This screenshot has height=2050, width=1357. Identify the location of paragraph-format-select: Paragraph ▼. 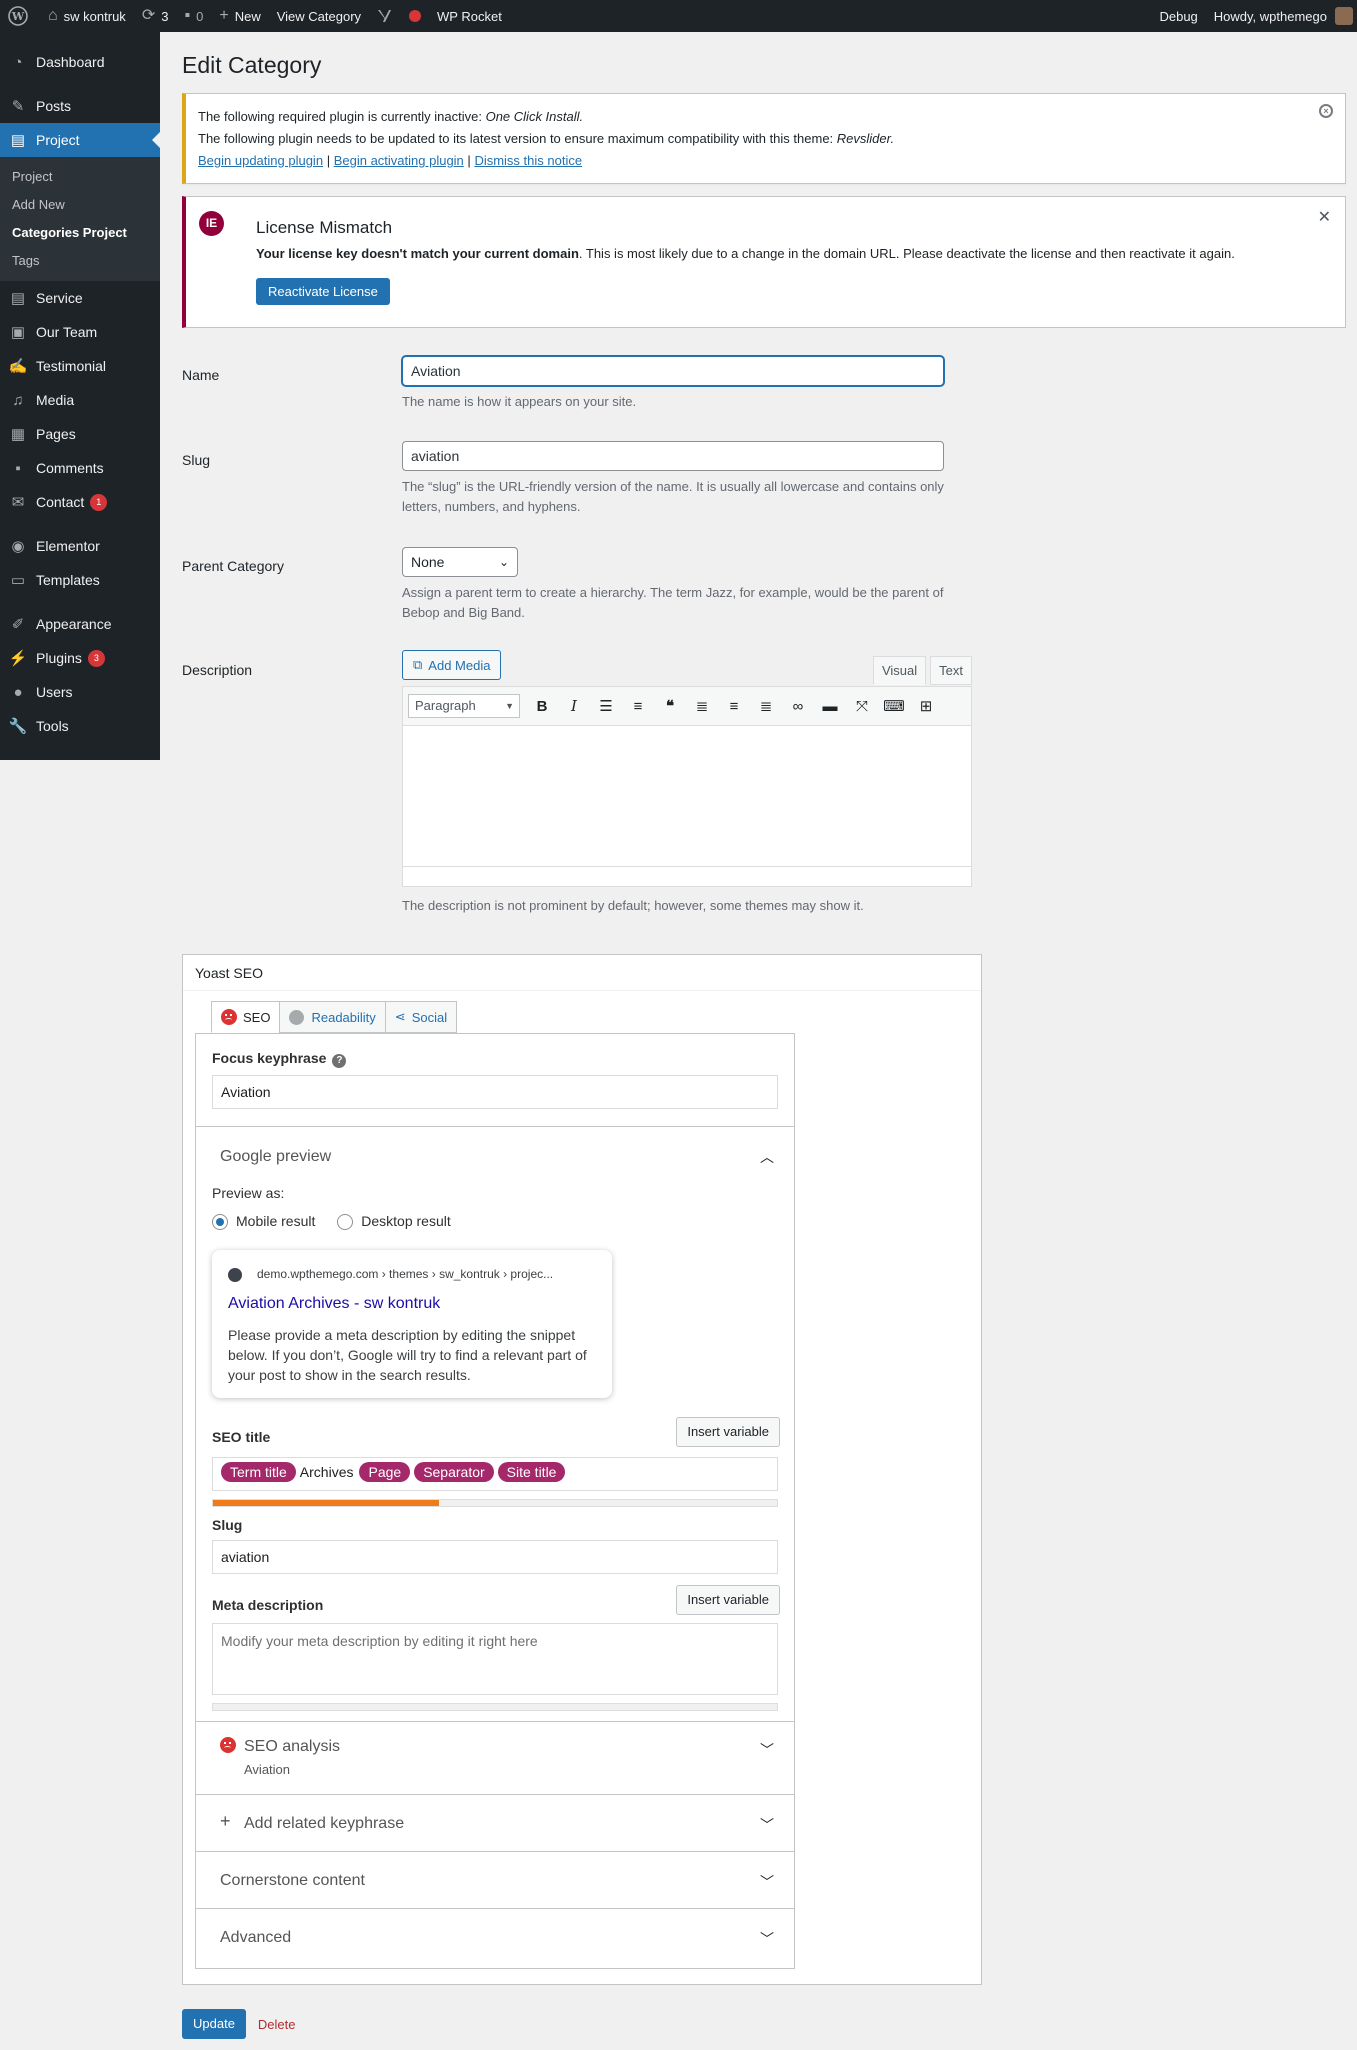
(464, 706).